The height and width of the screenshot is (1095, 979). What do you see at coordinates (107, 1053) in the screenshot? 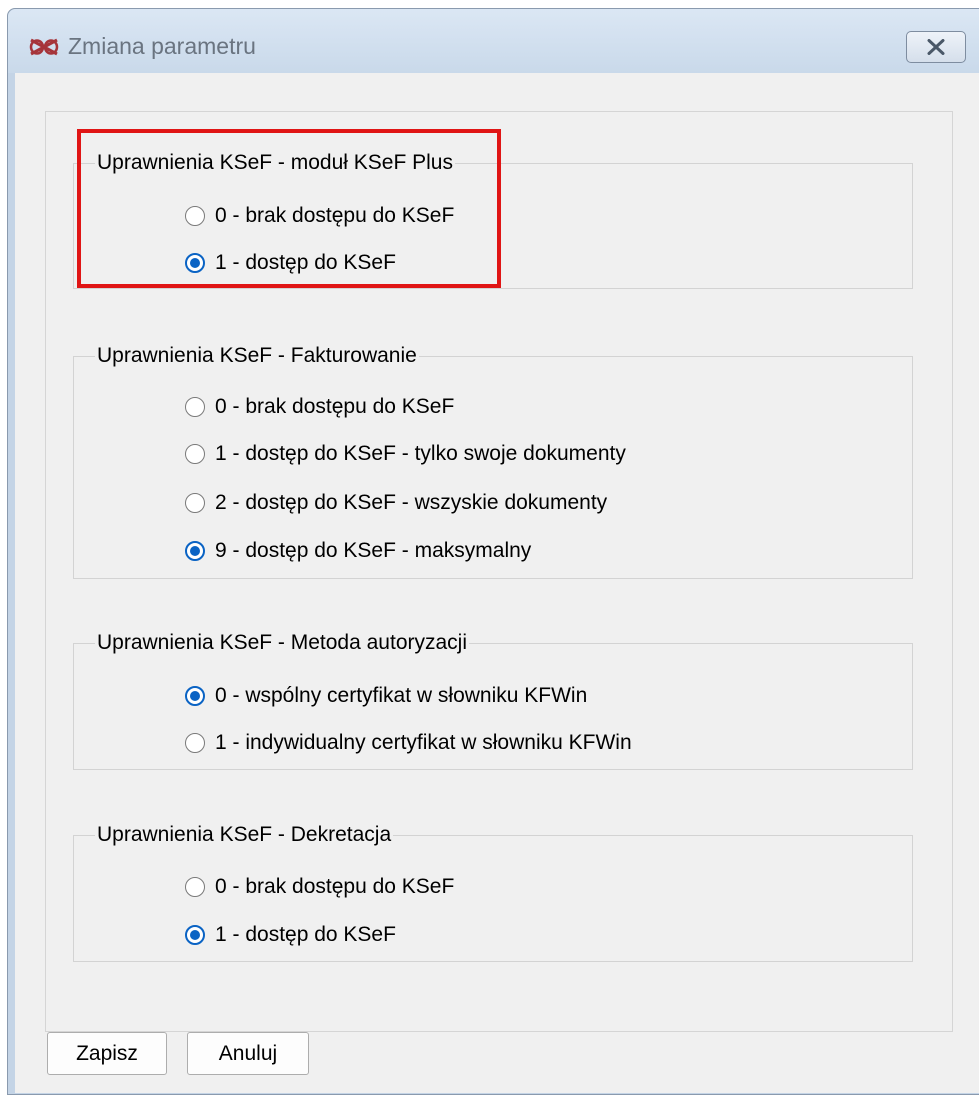
I see `save-button: Zapisz` at bounding box center [107, 1053].